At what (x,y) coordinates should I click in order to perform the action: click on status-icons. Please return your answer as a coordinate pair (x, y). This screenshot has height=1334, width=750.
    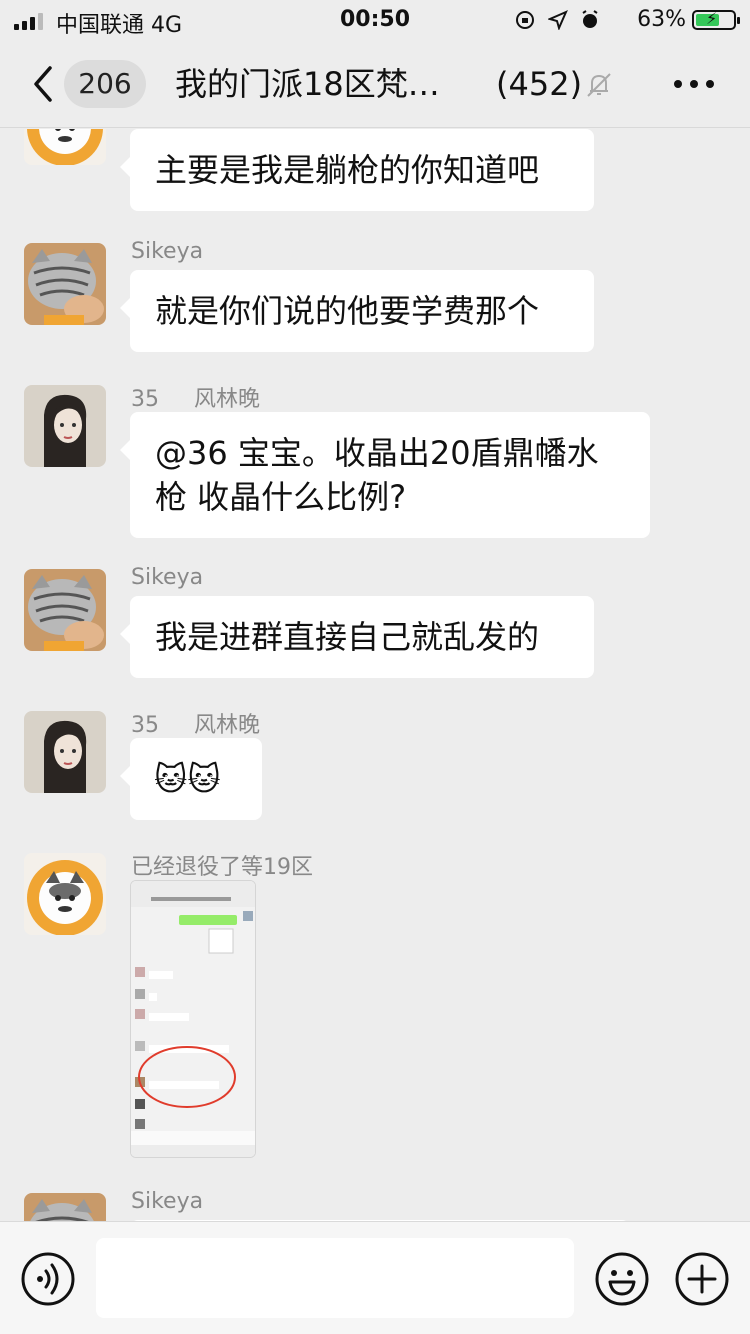
    Looking at the image, I should click on (557, 20).